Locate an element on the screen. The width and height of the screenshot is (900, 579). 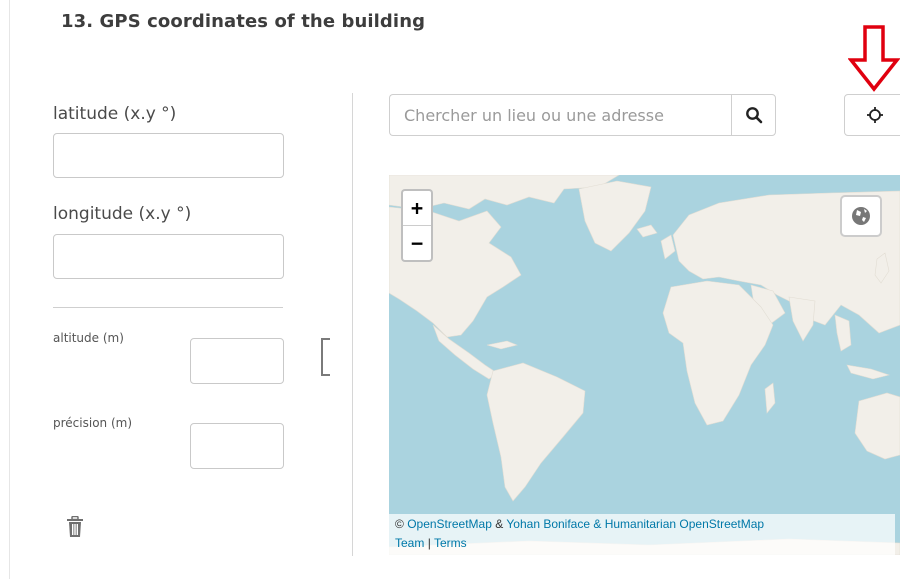
copyright-symbol: © is located at coordinates (399, 524).